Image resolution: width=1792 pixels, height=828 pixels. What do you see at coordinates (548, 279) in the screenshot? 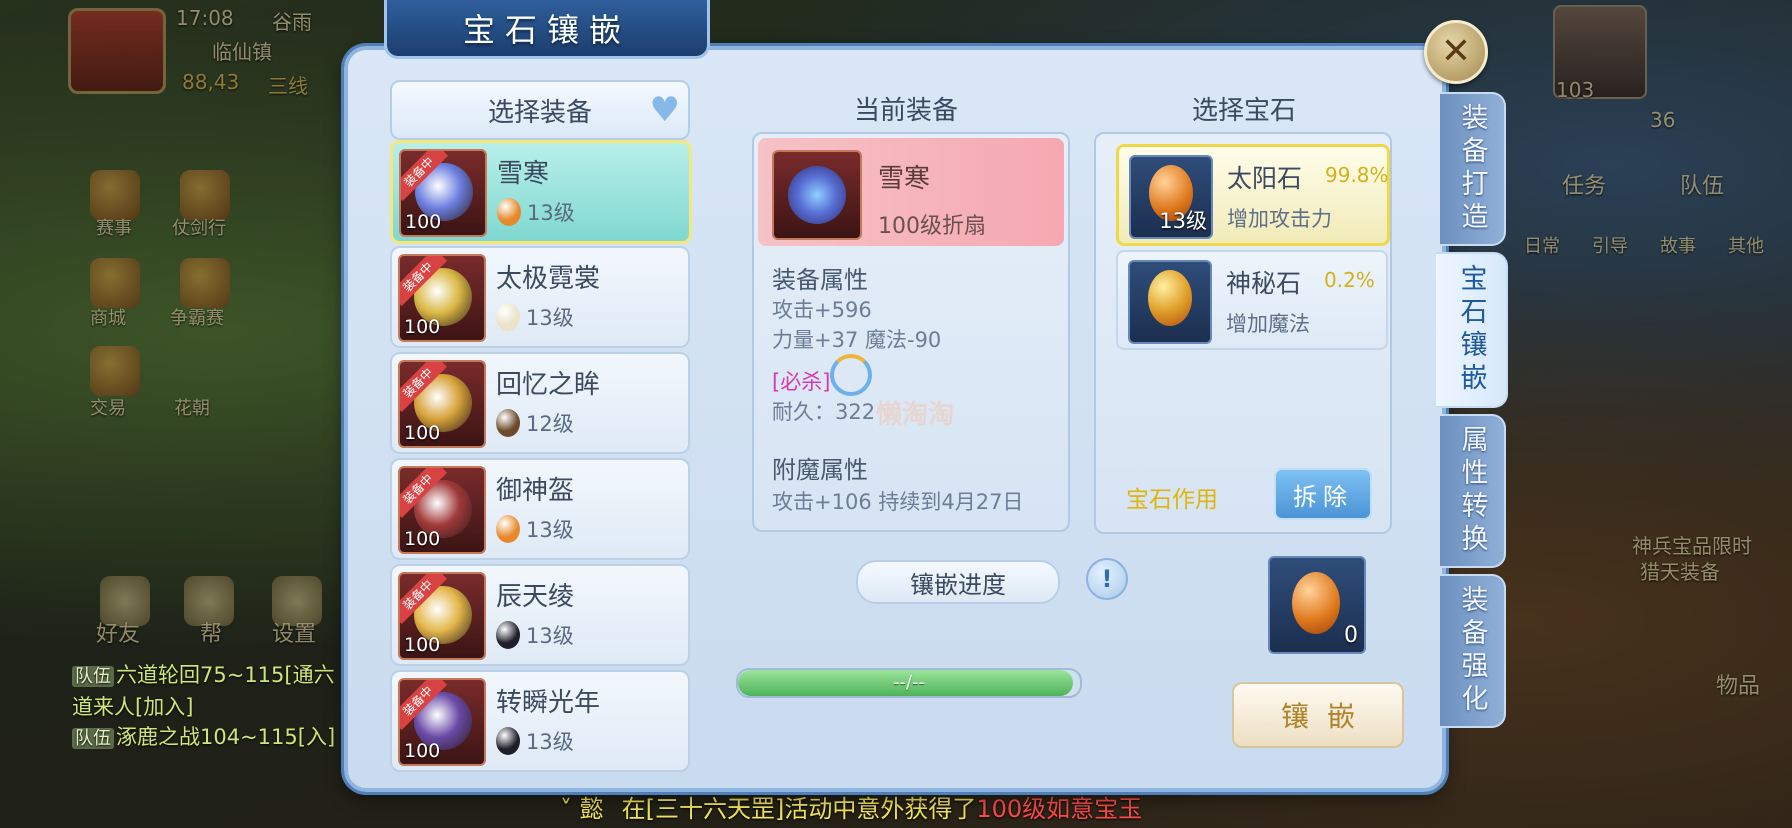
I see `equip-name: 太极霓裳` at bounding box center [548, 279].